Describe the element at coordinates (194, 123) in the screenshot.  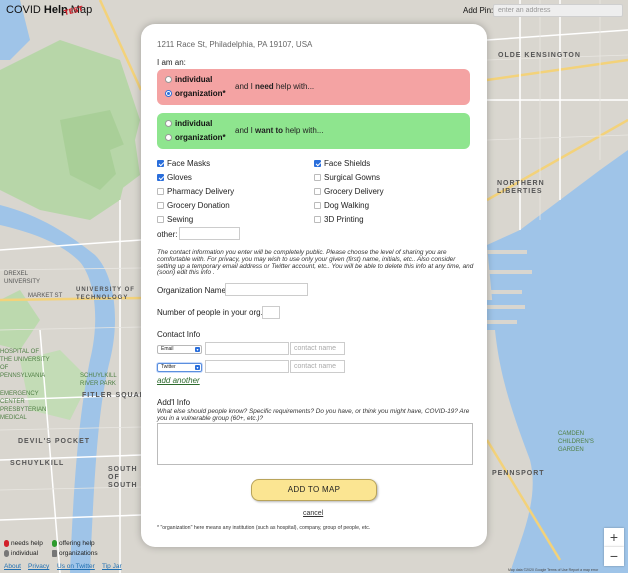
I see `want-individual-label: individual` at that location.